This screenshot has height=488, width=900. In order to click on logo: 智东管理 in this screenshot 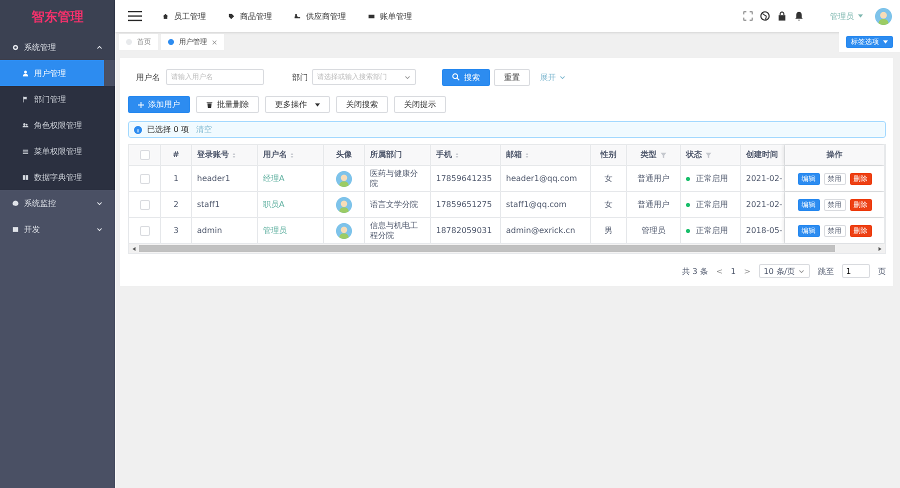, I will do `click(58, 17)`.